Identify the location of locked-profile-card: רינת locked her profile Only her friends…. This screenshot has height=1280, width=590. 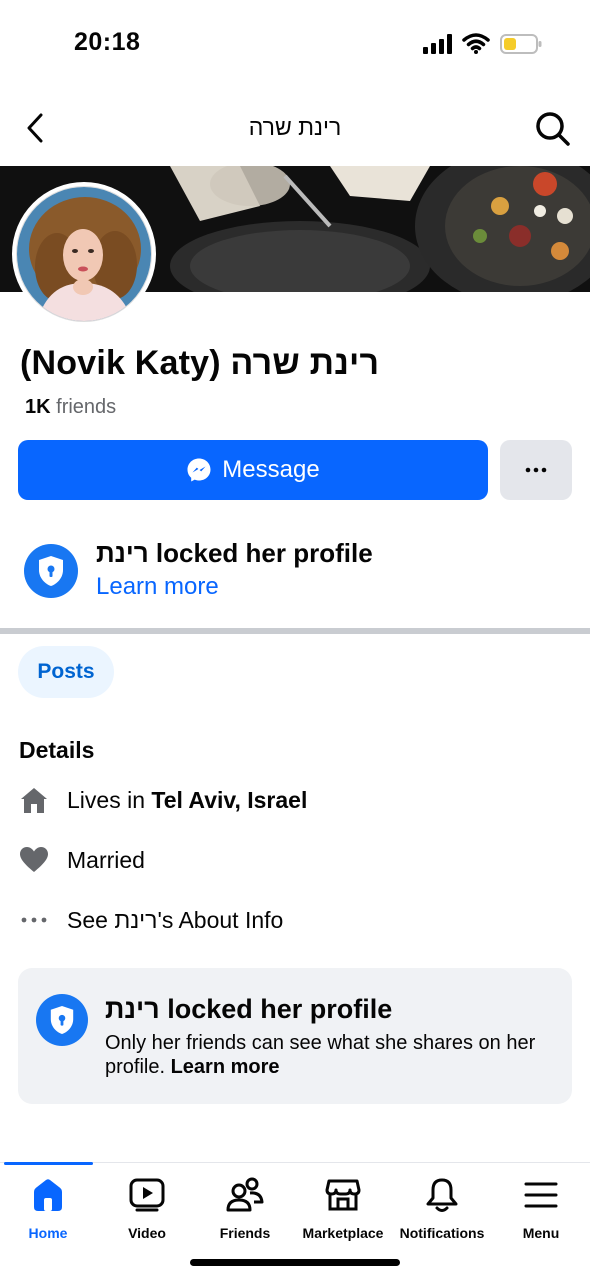
(295, 1036).